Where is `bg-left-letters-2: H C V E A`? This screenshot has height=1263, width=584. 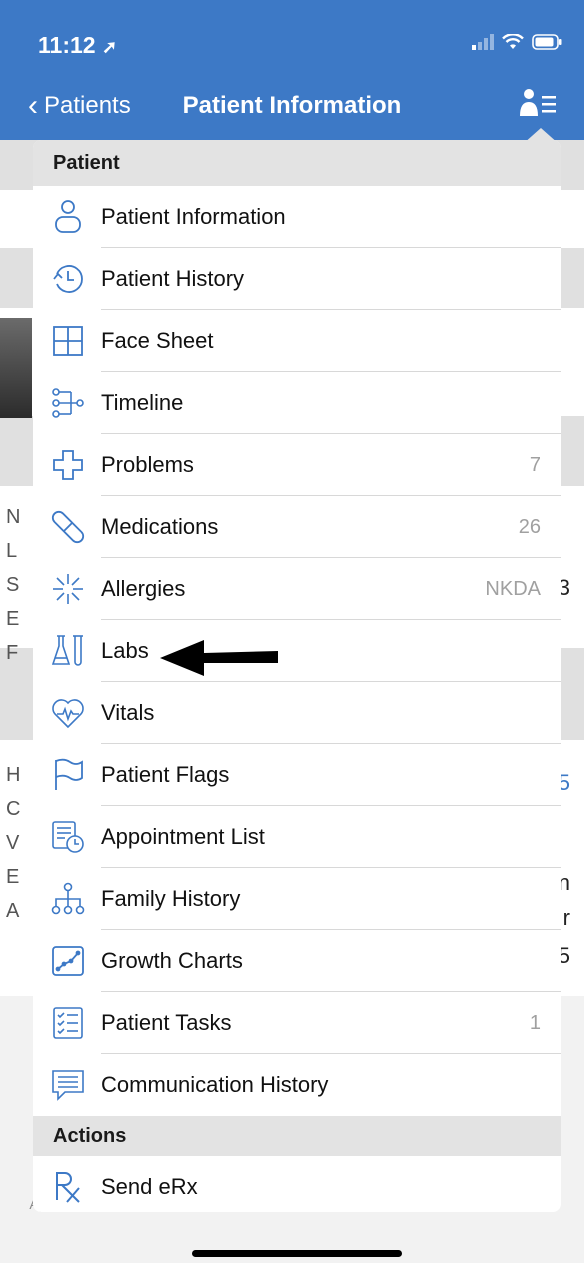 bg-left-letters-2: H C V E A is located at coordinates (13, 843).